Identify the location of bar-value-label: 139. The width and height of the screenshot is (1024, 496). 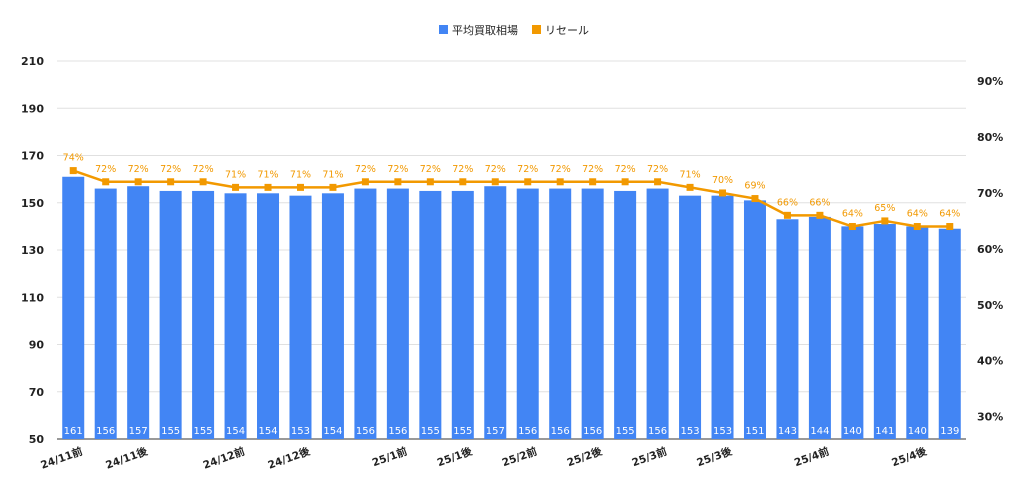
(949, 431).